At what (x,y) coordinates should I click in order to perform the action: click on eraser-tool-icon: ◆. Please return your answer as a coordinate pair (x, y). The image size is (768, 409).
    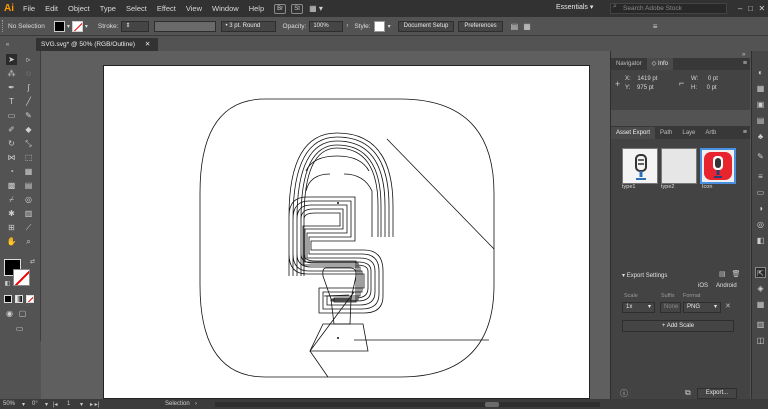
    Looking at the image, I should click on (28, 129).